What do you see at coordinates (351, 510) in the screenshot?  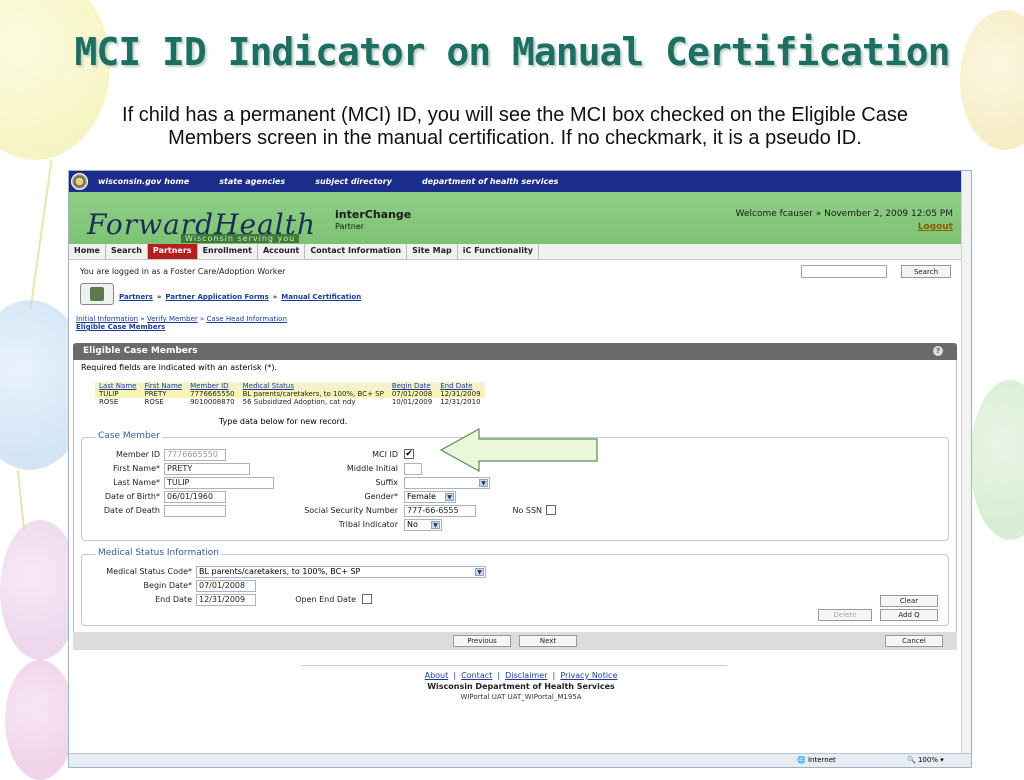 I see `ssn-label: Social Security Number` at bounding box center [351, 510].